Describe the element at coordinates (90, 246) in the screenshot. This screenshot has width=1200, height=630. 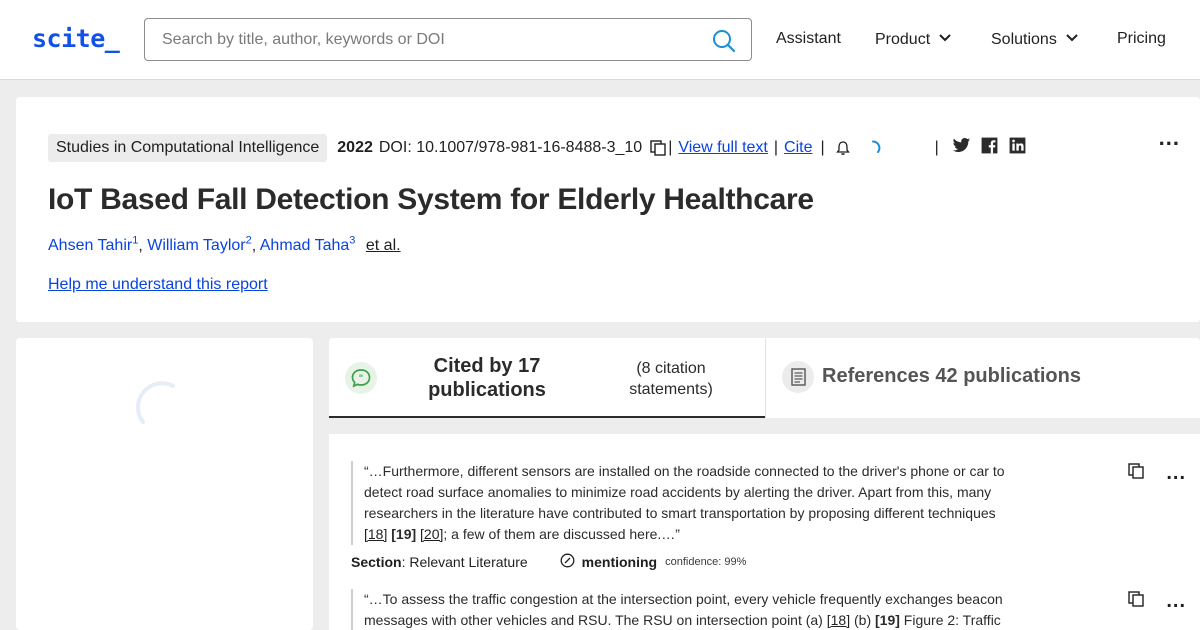
I see `author-name: Ahsen Tahir` at that location.